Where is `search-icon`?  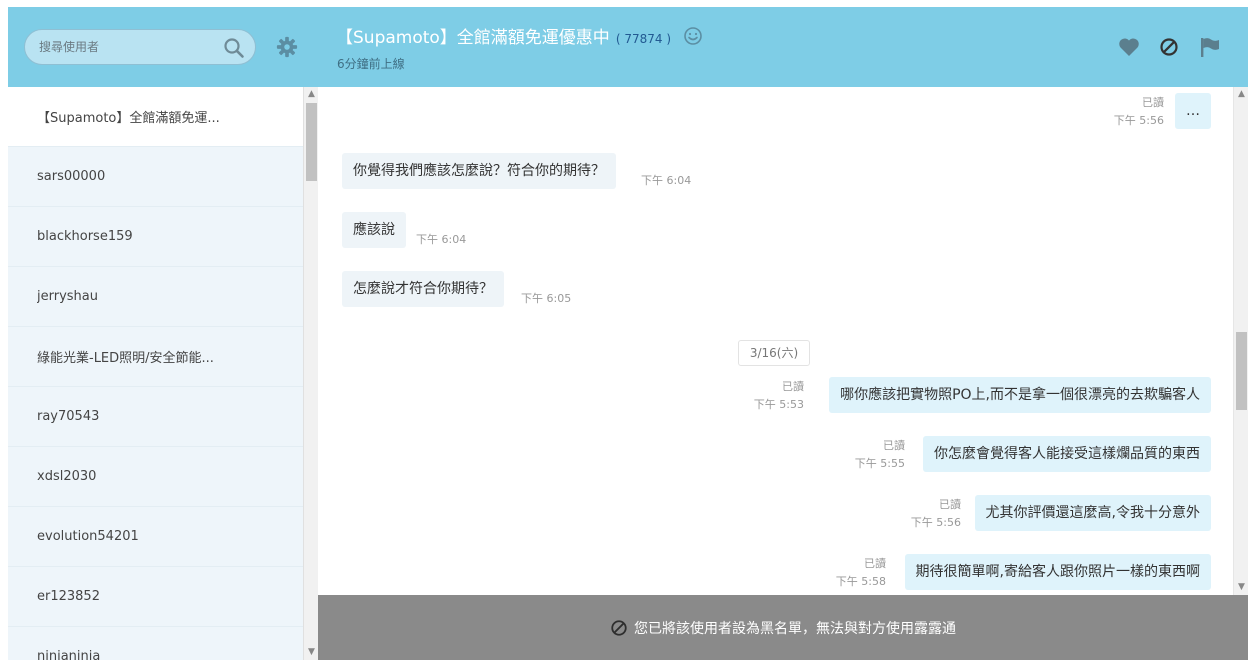 search-icon is located at coordinates (234, 48).